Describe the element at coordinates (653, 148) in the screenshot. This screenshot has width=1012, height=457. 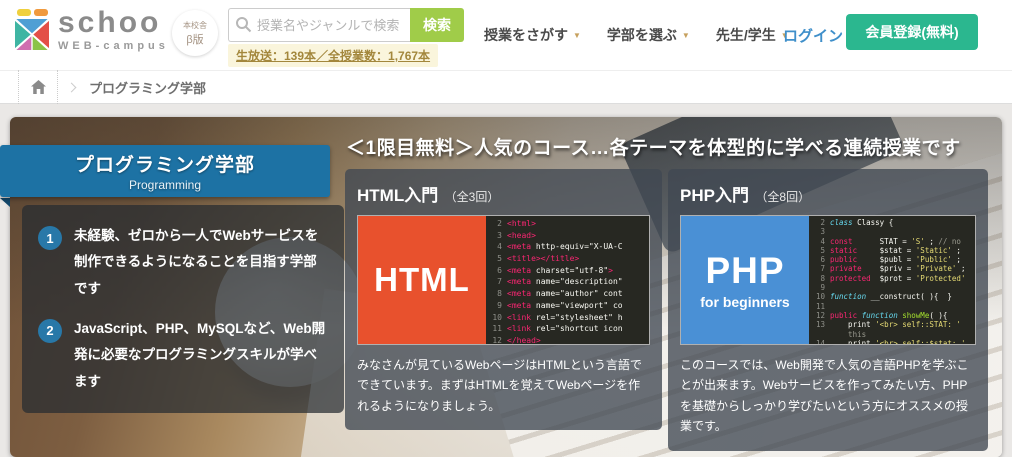
I see `courses-heading: ＜1限目無料＞人気のコース…各テーマを体型的に学べる連続授業です` at that location.